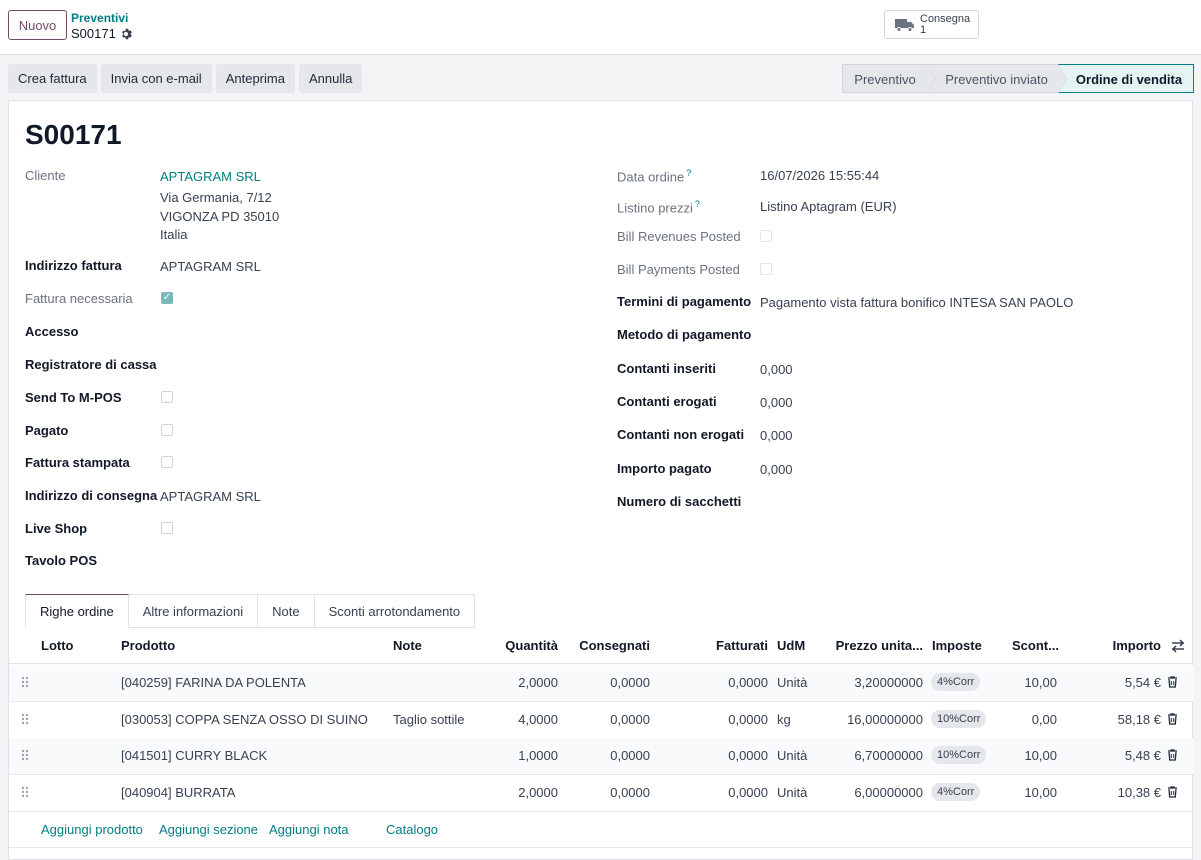 The image size is (1201, 860). I want to click on listino-label-text: Listino prezzi, so click(655, 208).